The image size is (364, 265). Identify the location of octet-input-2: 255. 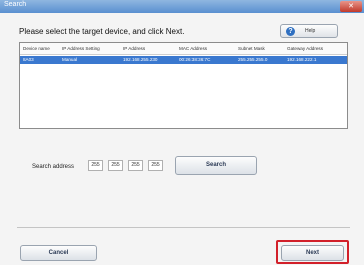
(115, 165).